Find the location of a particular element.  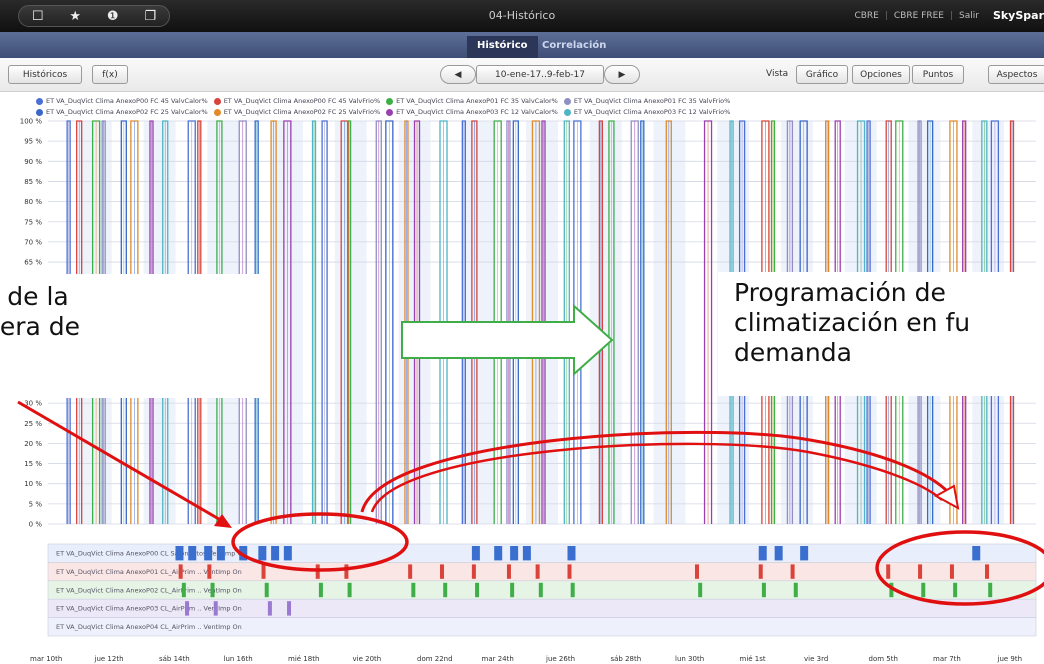

y-tick-label: 80 % is located at coordinates (33, 202).